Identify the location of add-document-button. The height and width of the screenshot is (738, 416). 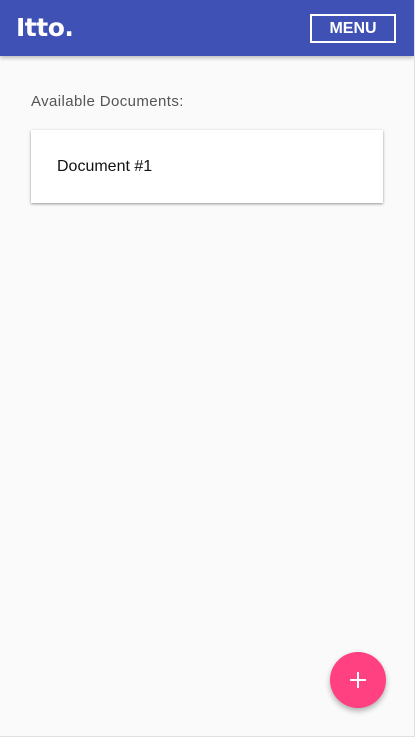
(358, 680).